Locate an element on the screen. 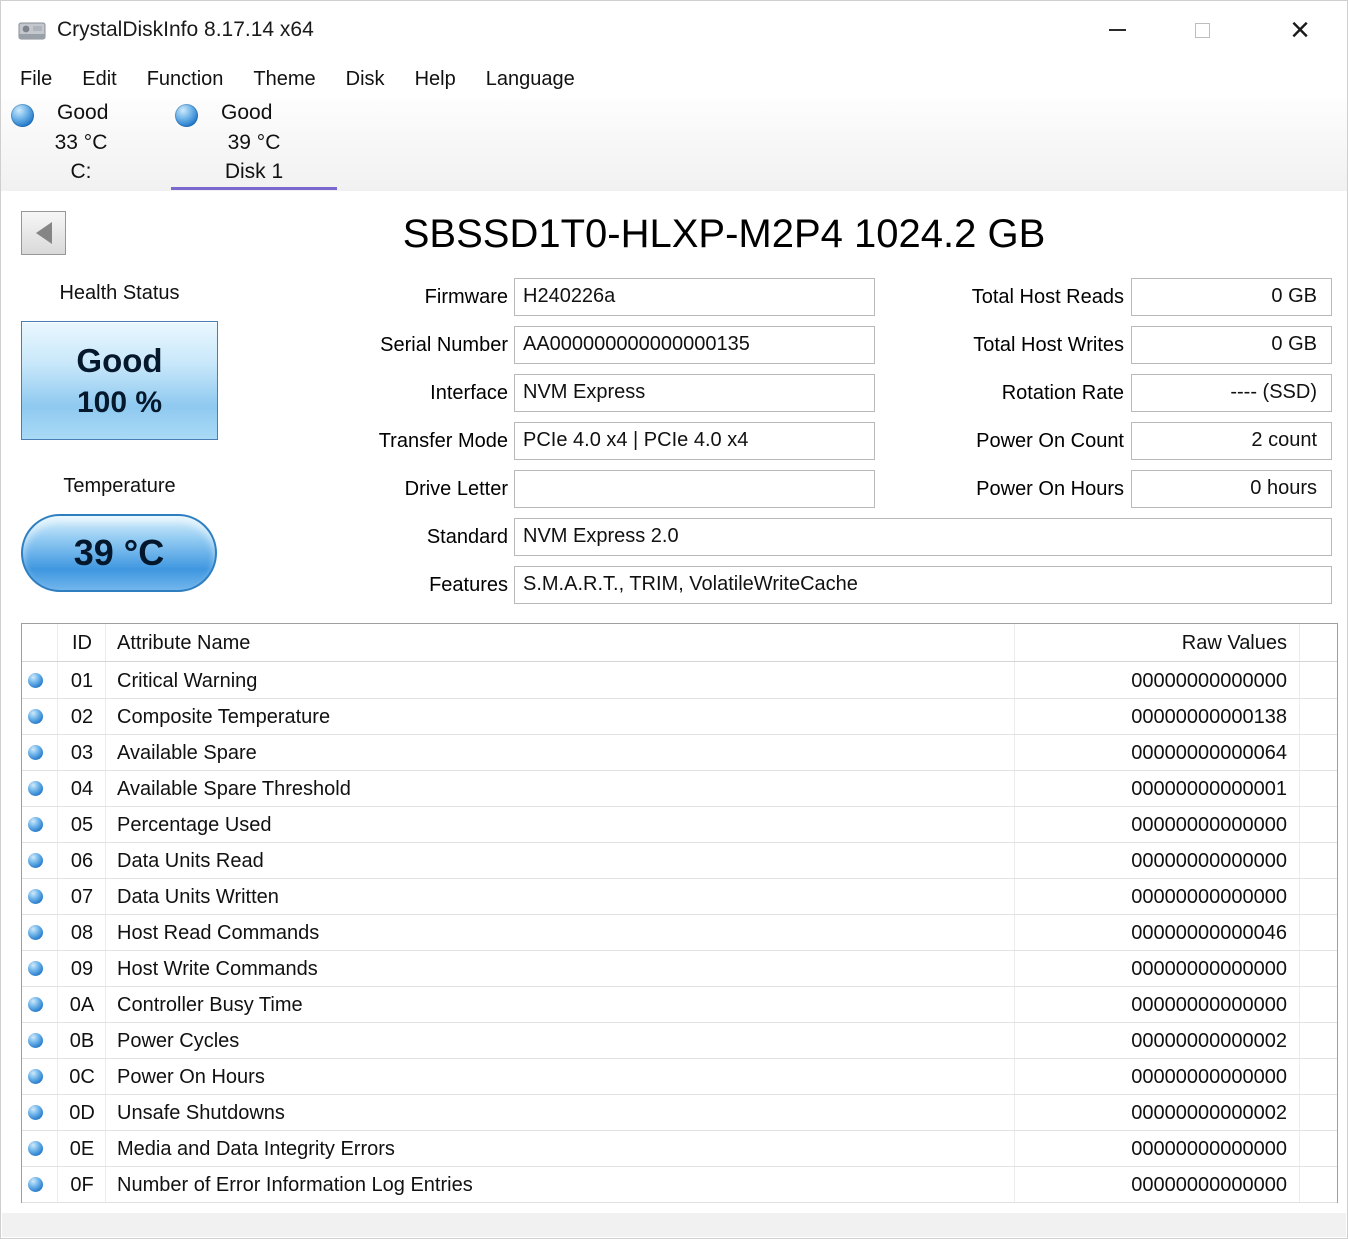 The image size is (1348, 1239). close-button: × is located at coordinates (1300, 30).